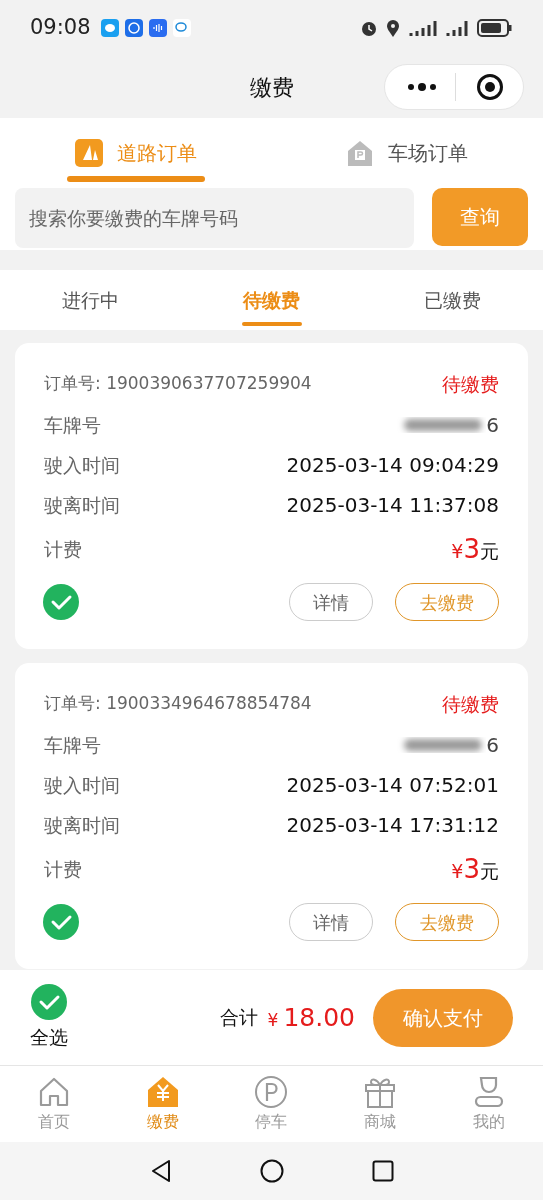 This screenshot has height=1200, width=543. I want to click on battery-icon, so click(495, 28).